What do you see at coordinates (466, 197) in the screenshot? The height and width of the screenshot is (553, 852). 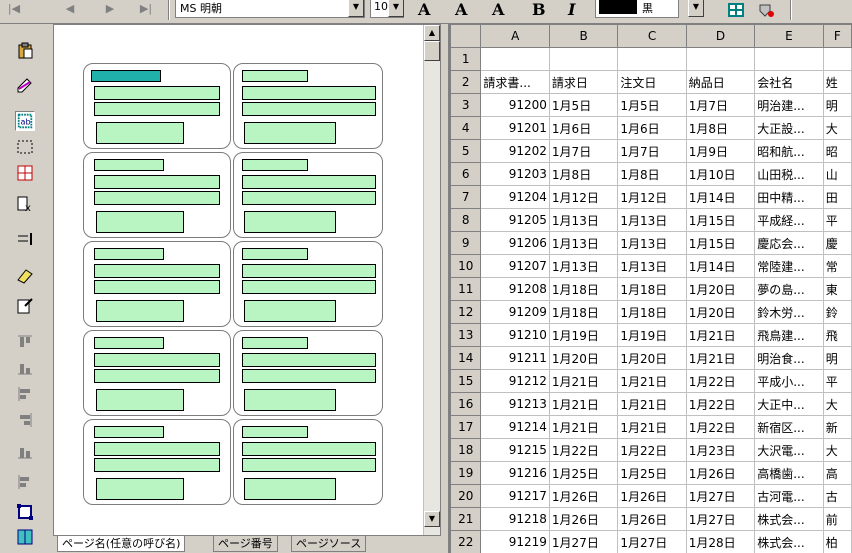 I see `row-header: 7` at bounding box center [466, 197].